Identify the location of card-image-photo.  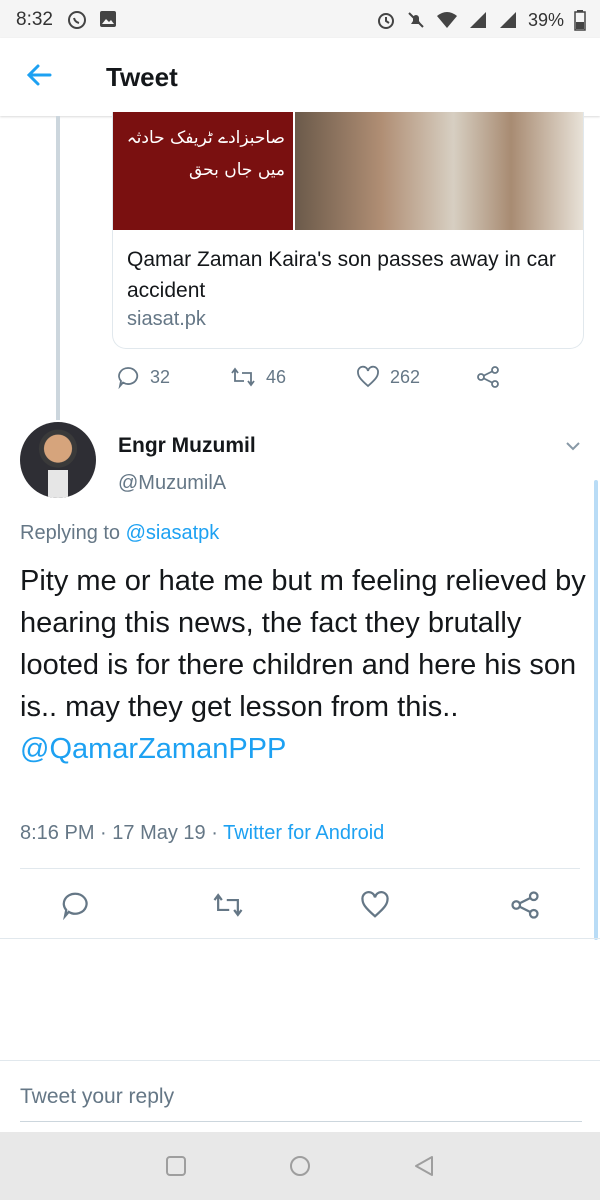
(439, 171).